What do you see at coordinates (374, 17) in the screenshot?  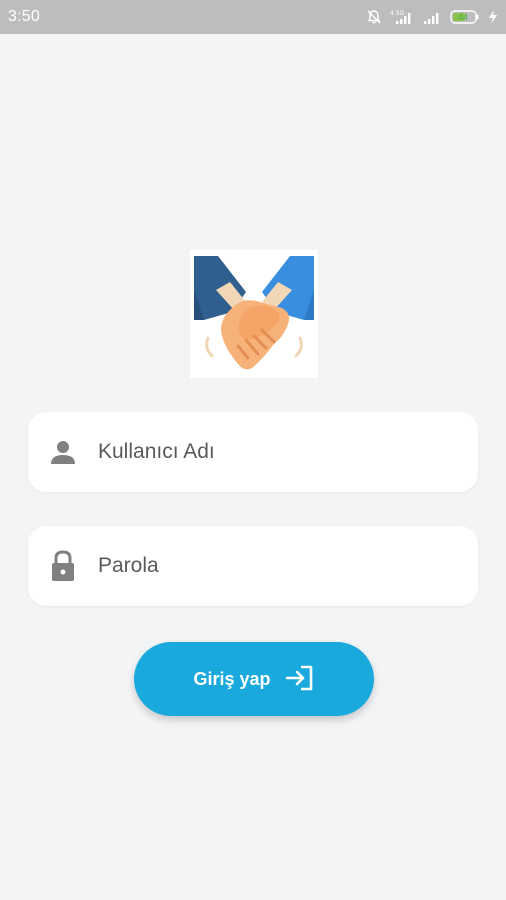 I see `mute-icon` at bounding box center [374, 17].